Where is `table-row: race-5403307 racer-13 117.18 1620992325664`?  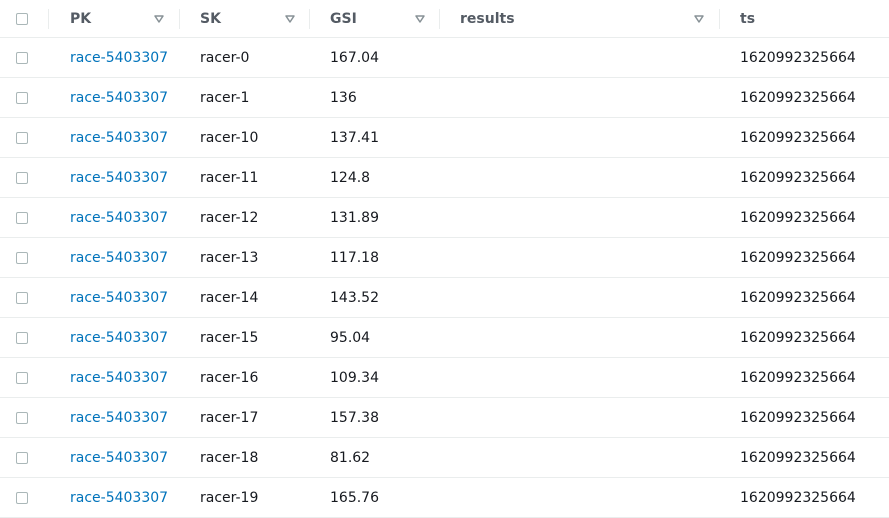 table-row: race-5403307 racer-13 117.18 1620992325664 is located at coordinates (444, 258).